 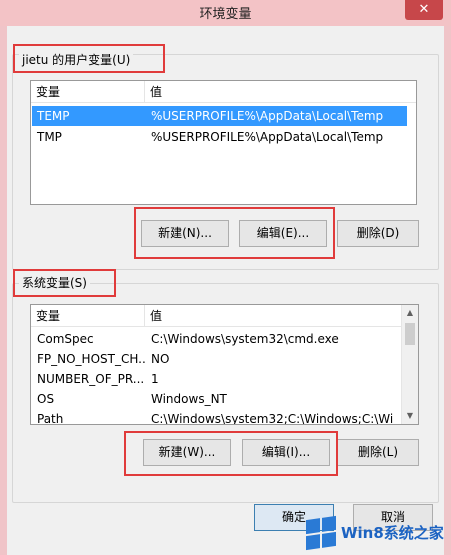 I want to click on scroll-thumb, so click(x=410, y=334).